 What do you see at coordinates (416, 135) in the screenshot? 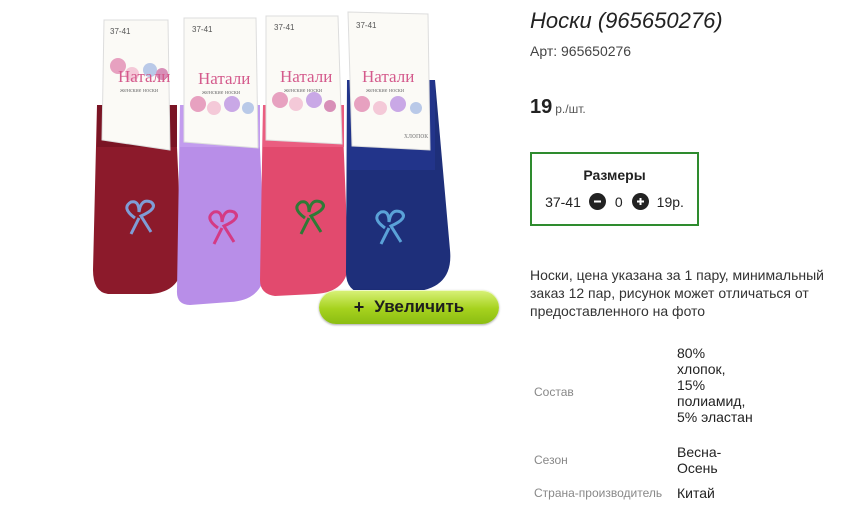
I see `svg-text: хлопок` at bounding box center [416, 135].